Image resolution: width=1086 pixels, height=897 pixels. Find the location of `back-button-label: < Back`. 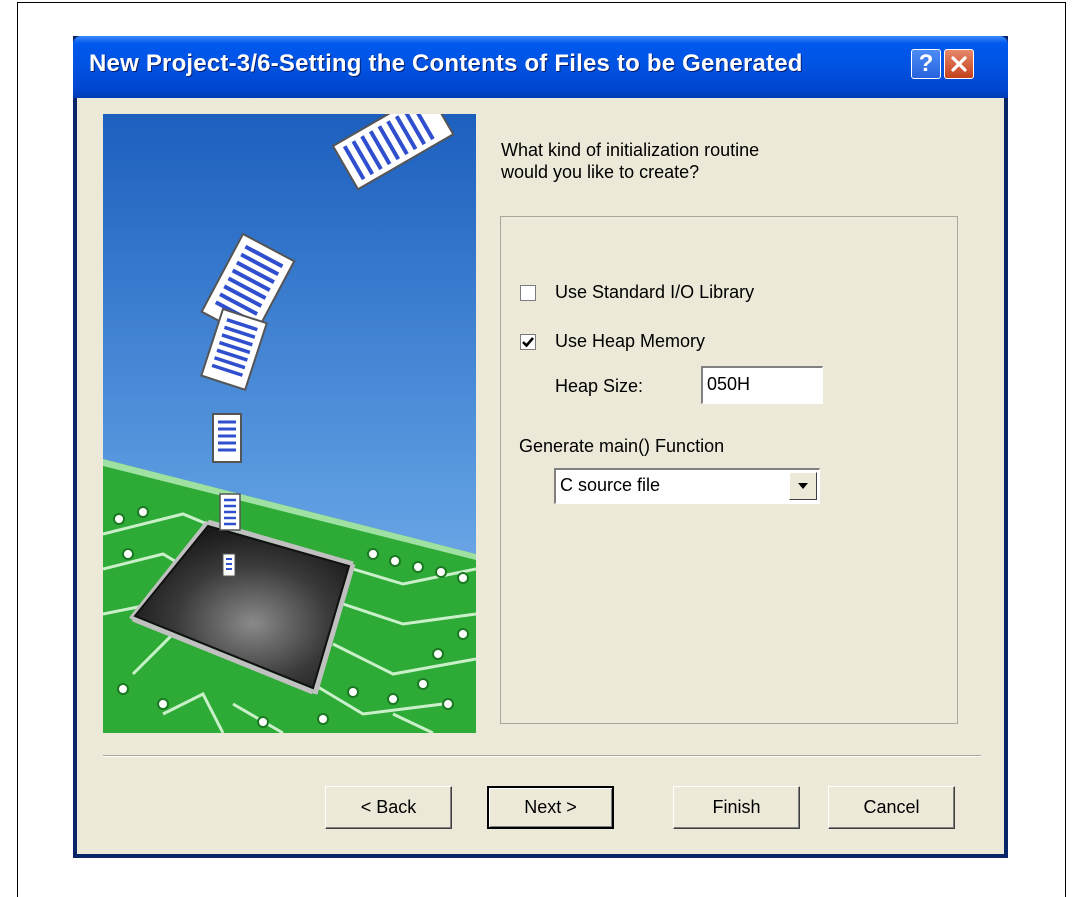

back-button-label: < Back is located at coordinates (388, 807).